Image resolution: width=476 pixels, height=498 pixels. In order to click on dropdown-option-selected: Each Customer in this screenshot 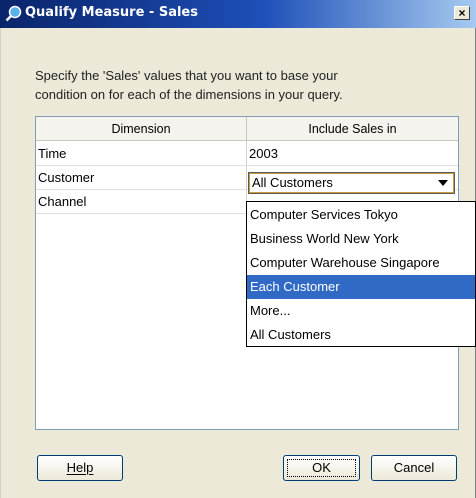, I will do `click(361, 287)`.